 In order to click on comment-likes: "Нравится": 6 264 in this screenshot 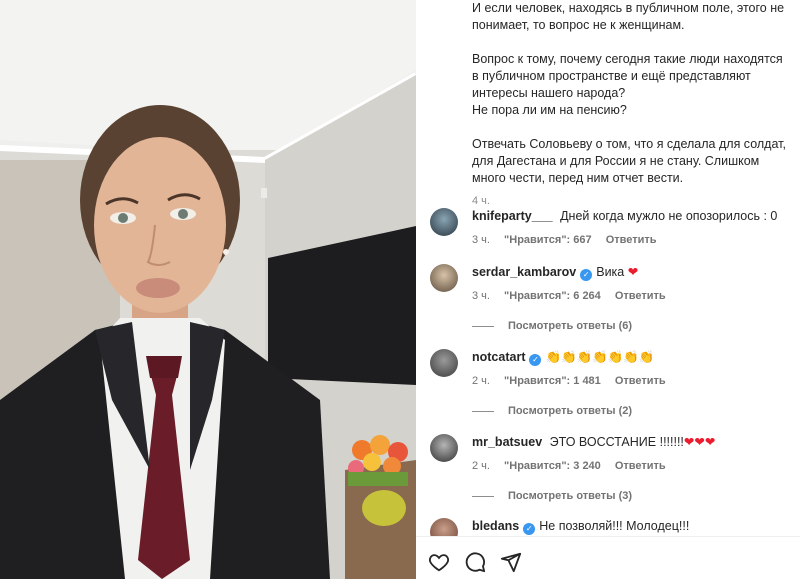, I will do `click(552, 296)`.